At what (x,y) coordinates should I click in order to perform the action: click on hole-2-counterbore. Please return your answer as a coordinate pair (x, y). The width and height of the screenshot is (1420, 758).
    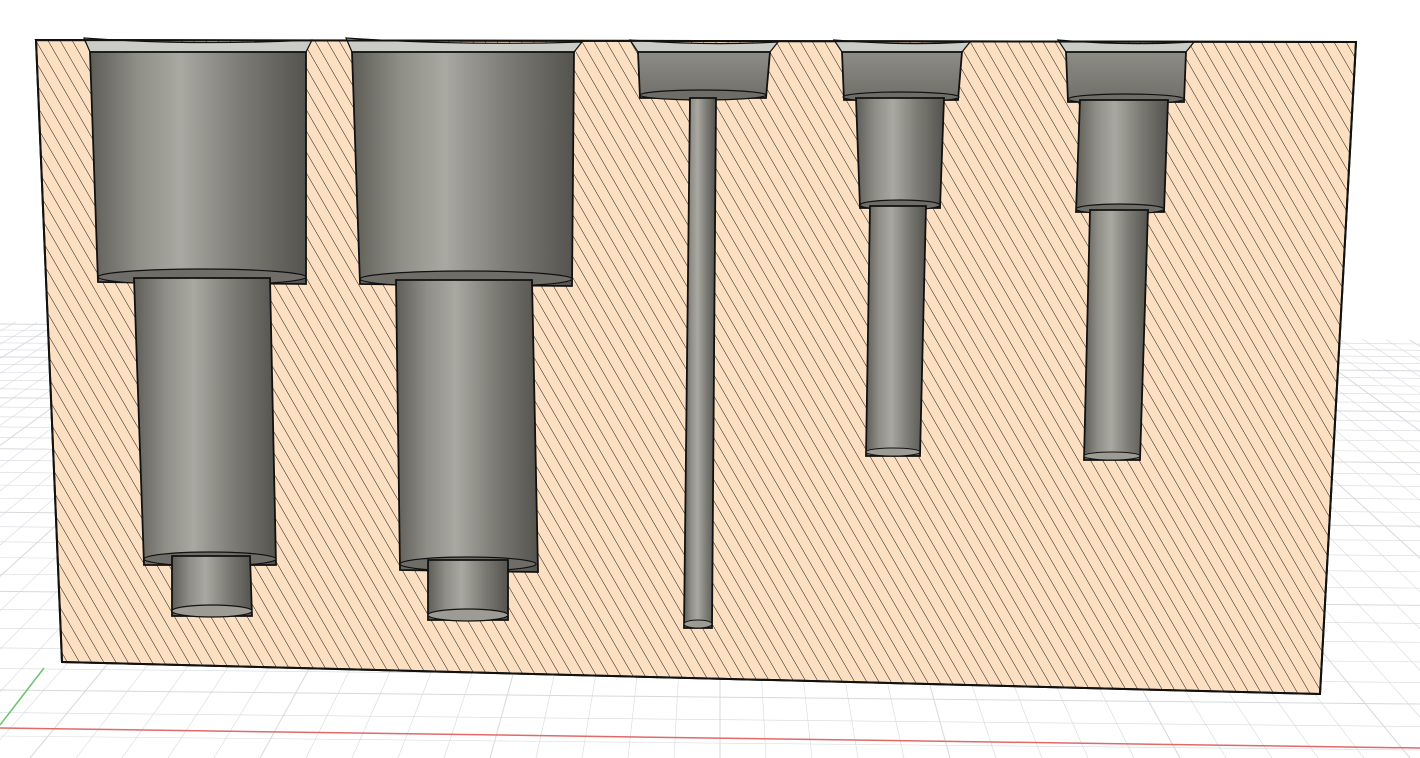
    Looking at the image, I should click on (463, 169).